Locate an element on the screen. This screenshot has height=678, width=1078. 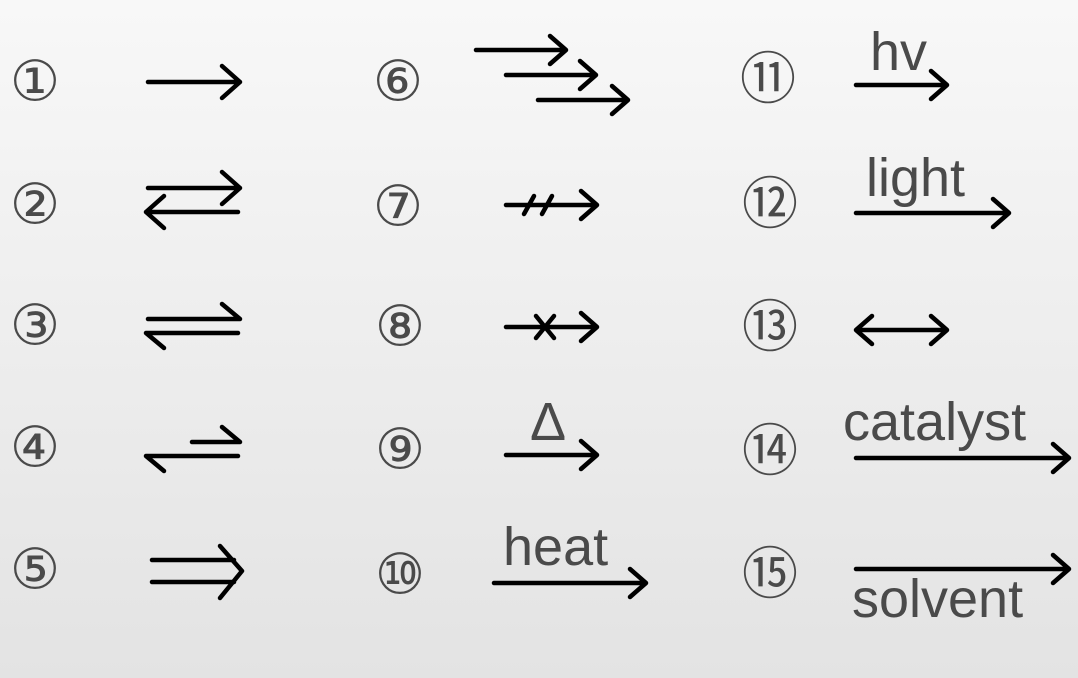
number-10: ⑩ is located at coordinates (400, 575).